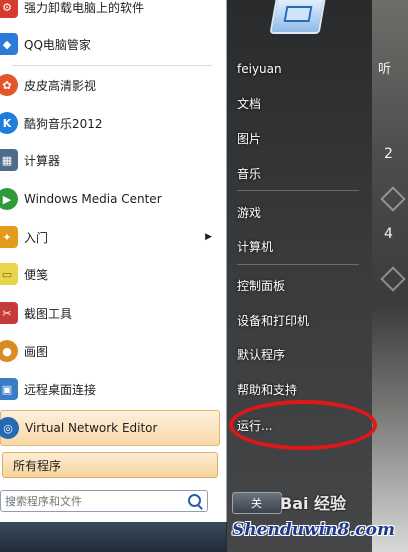 This screenshot has height=552, width=408. What do you see at coordinates (9, 44) in the screenshot?
I see `qq-pcmanager-icon: ◆` at bounding box center [9, 44].